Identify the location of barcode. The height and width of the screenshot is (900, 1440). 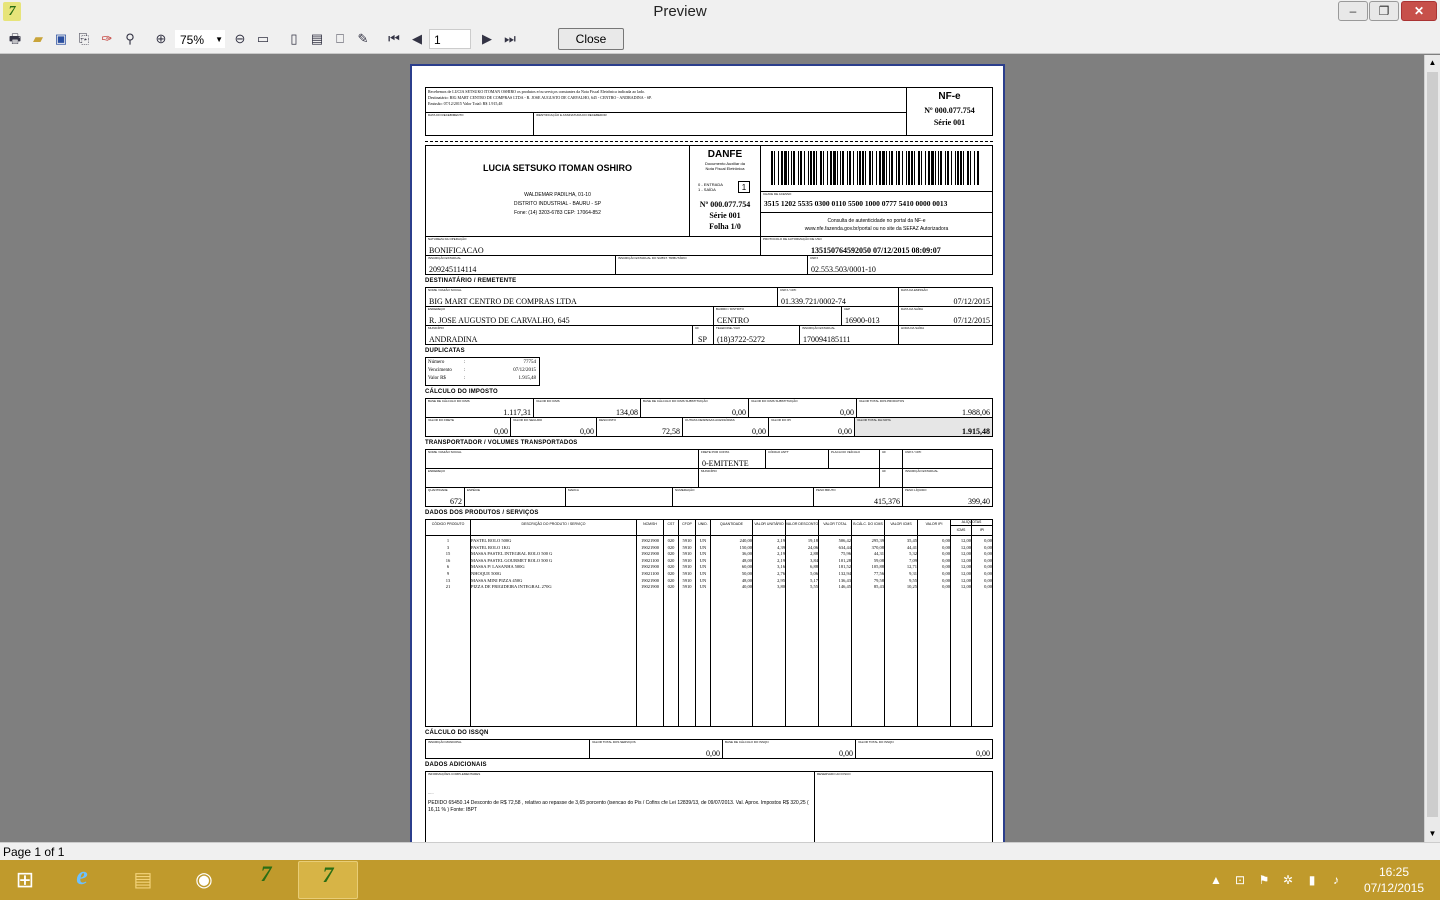
(876, 168).